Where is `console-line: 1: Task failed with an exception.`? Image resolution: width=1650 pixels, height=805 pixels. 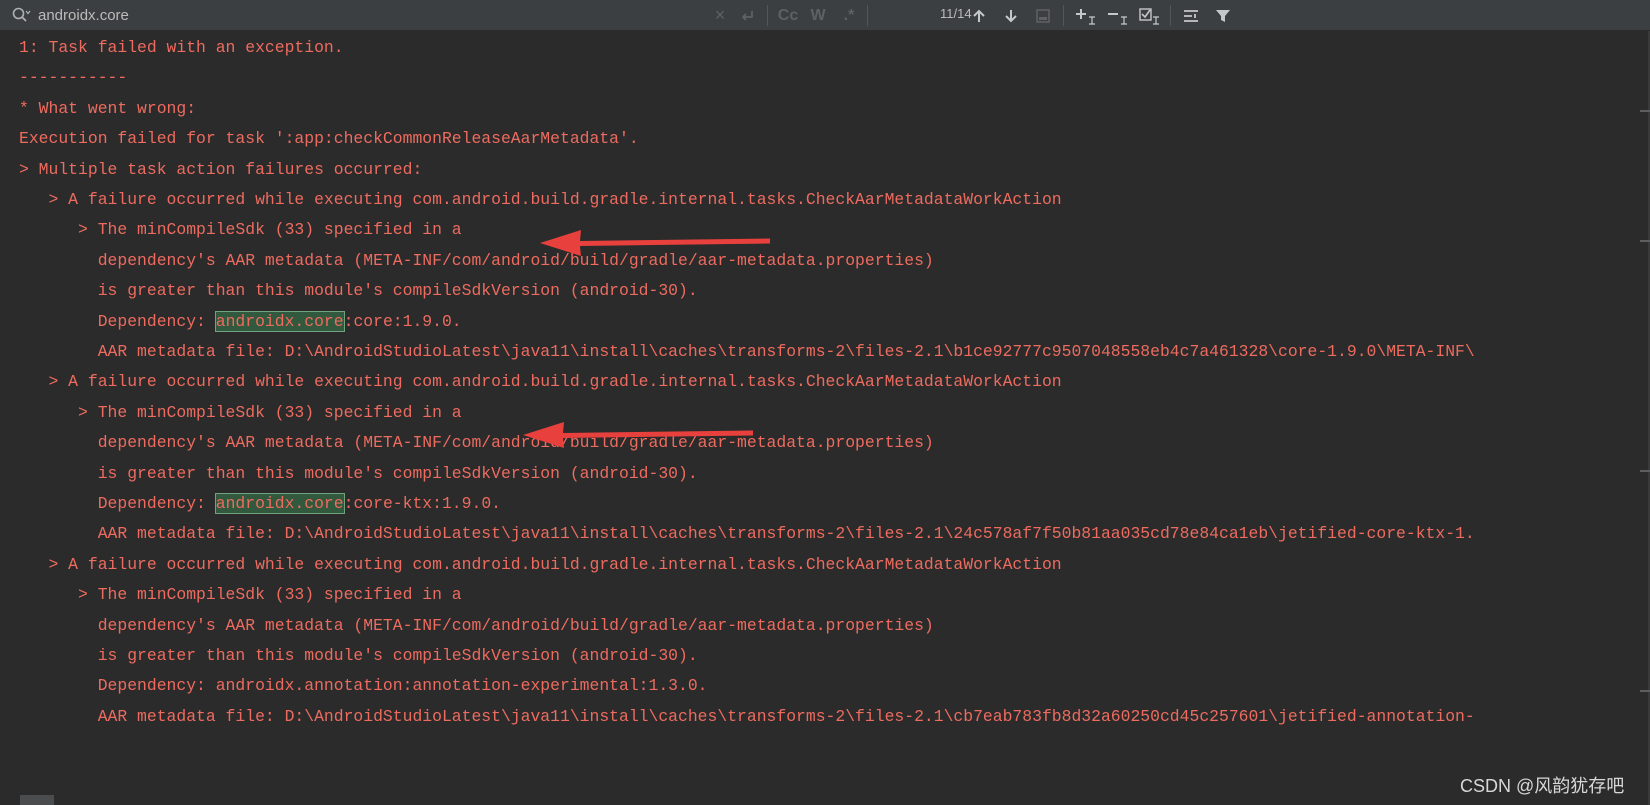 console-line: 1: Task failed with an exception. is located at coordinates (181, 47).